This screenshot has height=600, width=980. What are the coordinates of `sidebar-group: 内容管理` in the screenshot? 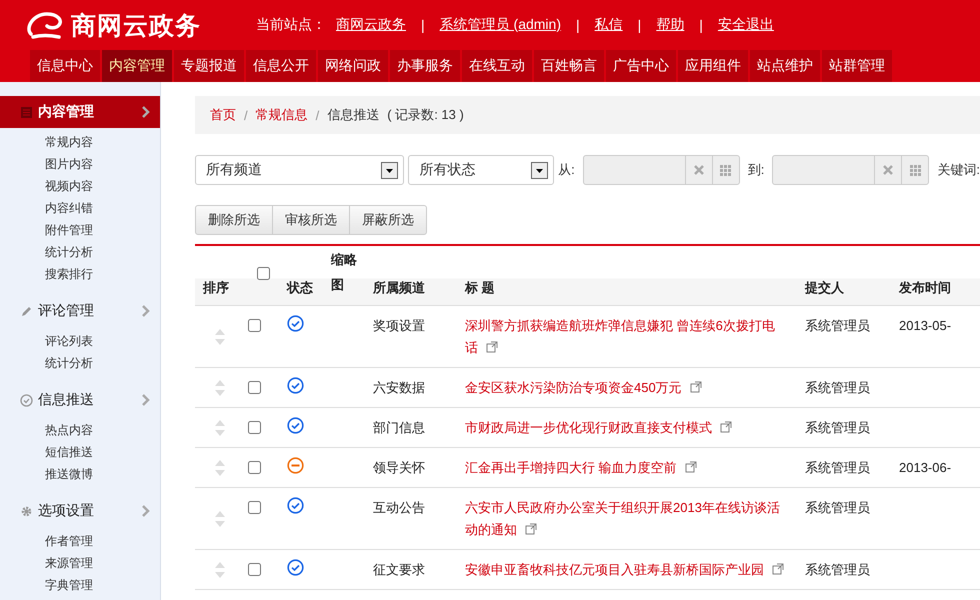 It's located at (80, 112).